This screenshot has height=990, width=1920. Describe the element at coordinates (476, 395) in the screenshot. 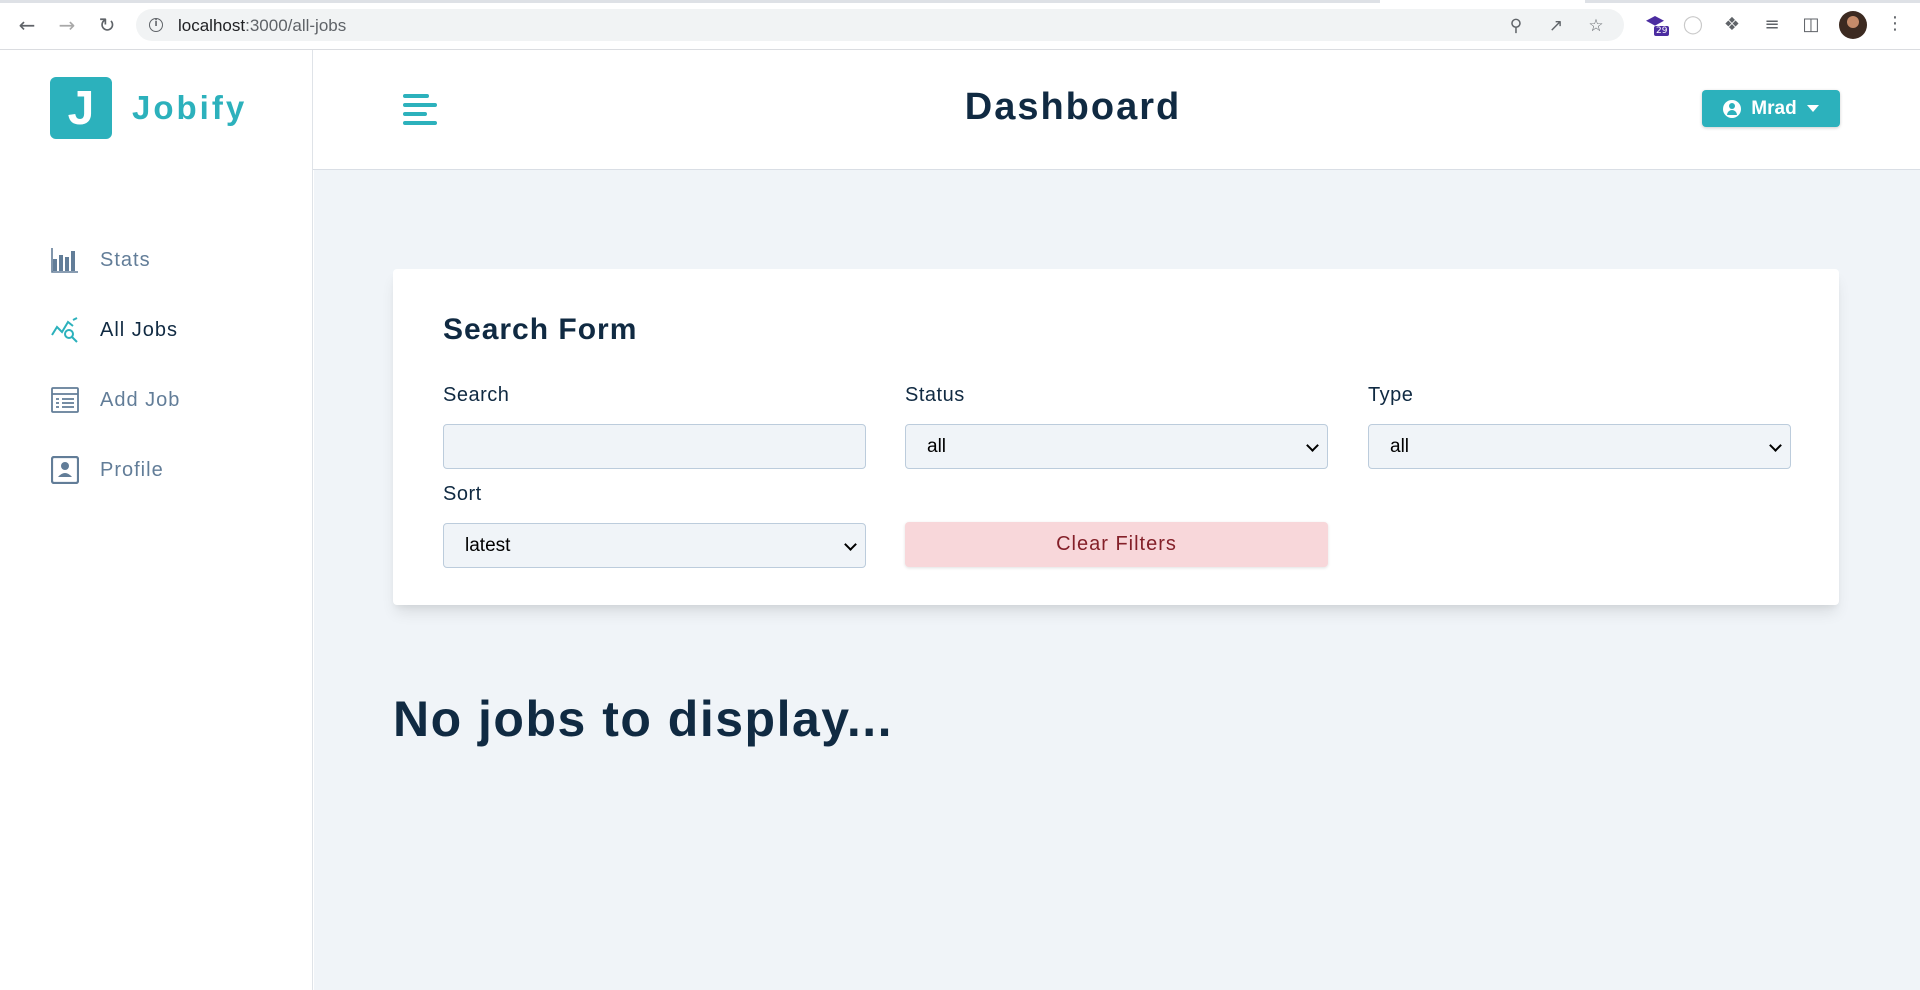

I see `search-label: Search` at that location.